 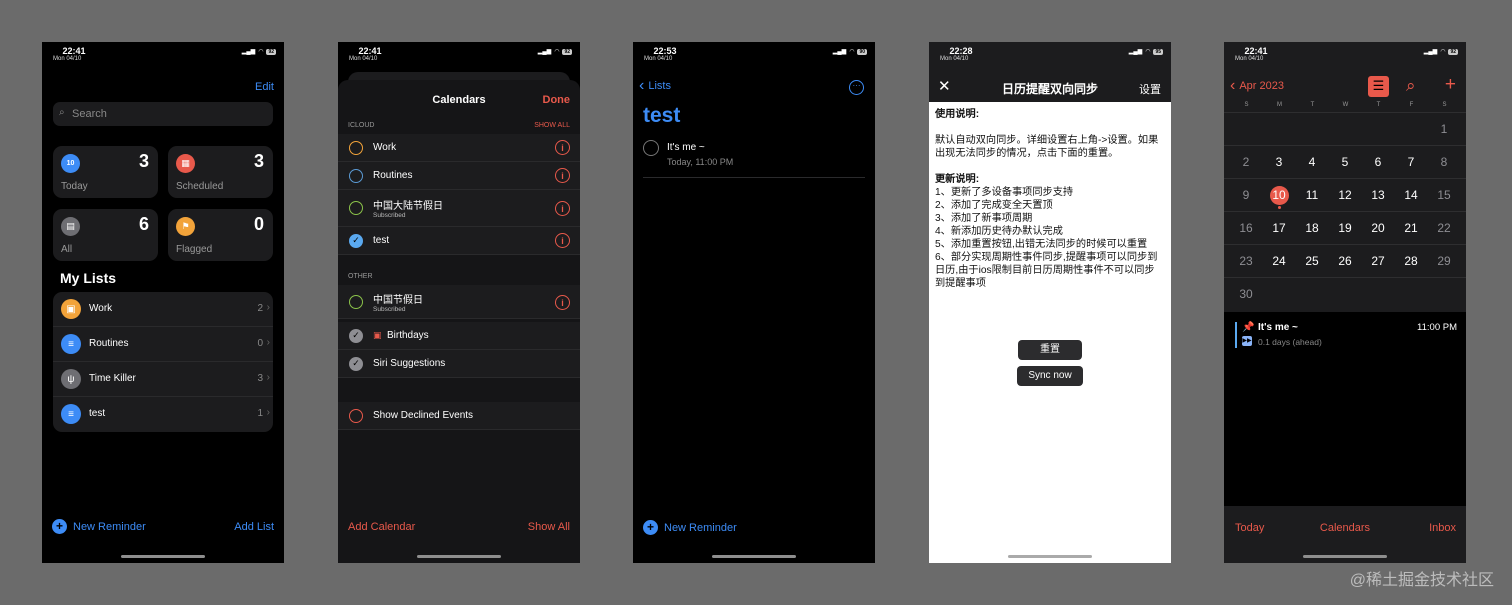 What do you see at coordinates (1378, 86) in the screenshot?
I see `list-view-icon: ☰` at bounding box center [1378, 86].